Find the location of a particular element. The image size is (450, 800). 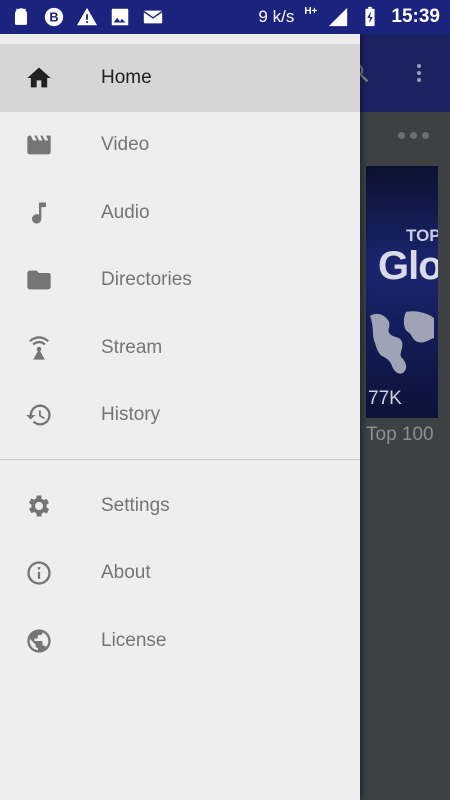

thumbnail-text-main: Glo is located at coordinates (408, 266).